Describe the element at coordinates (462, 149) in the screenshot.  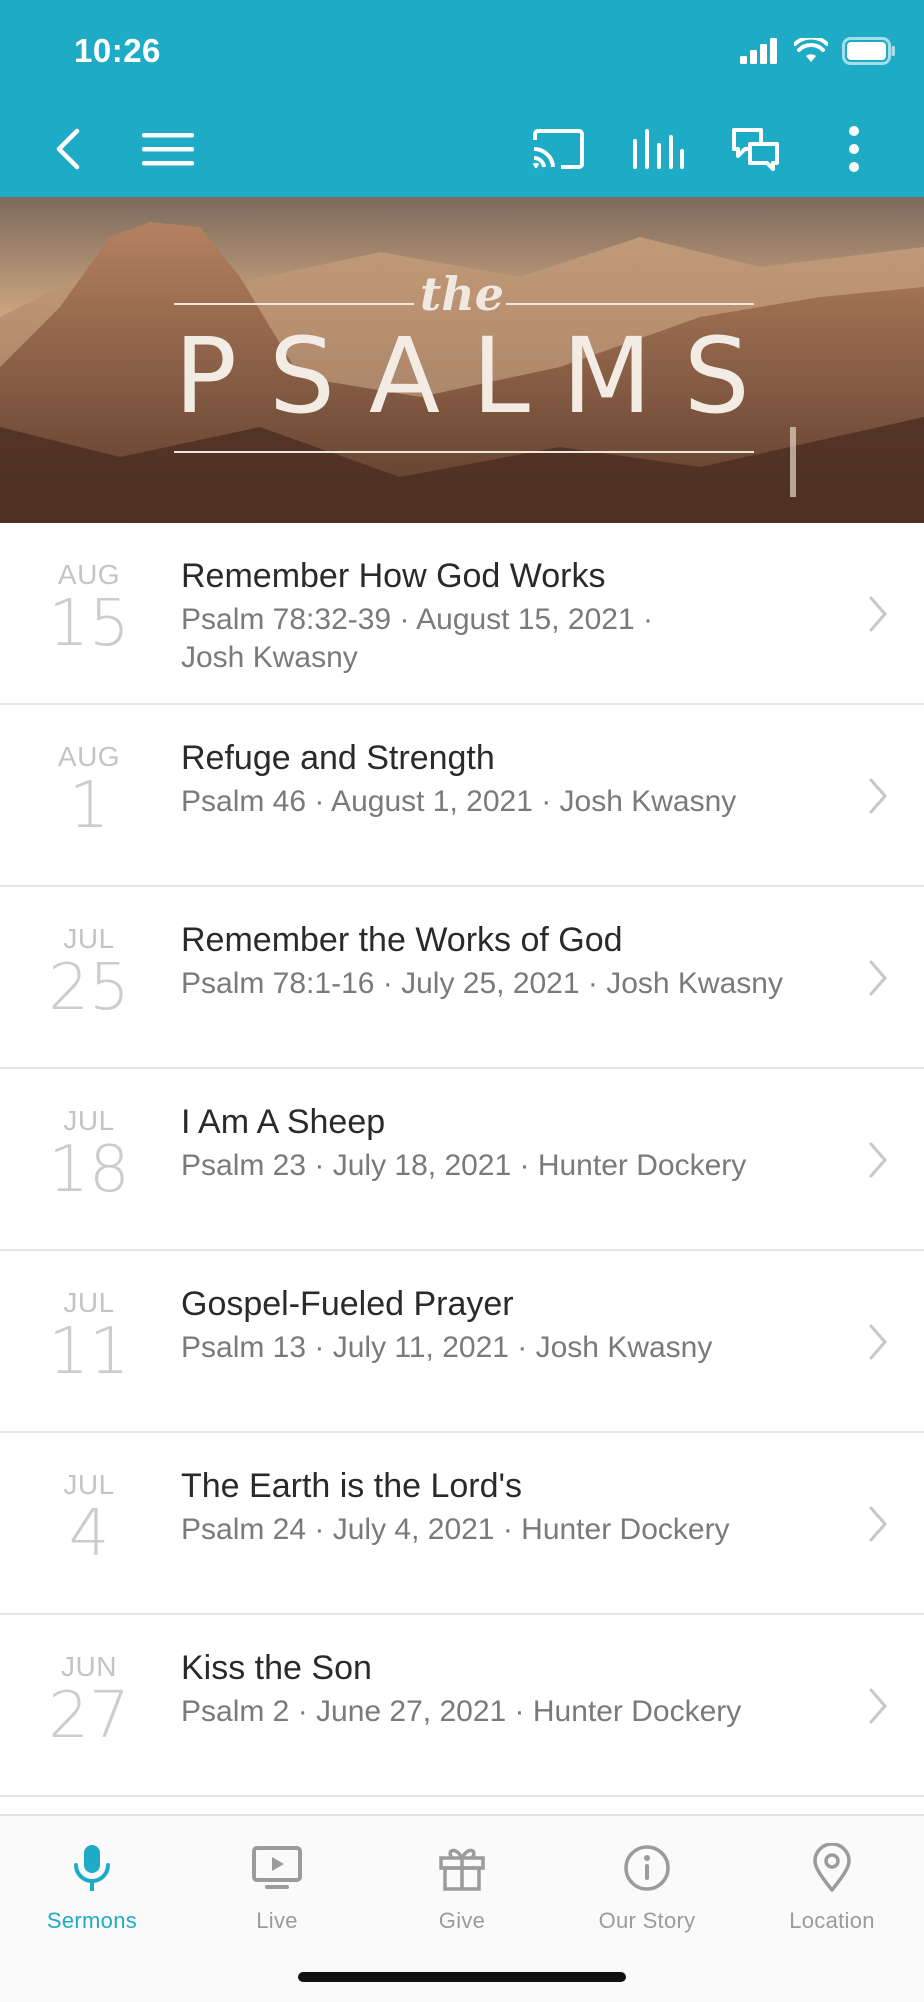
I see `toolbar` at that location.